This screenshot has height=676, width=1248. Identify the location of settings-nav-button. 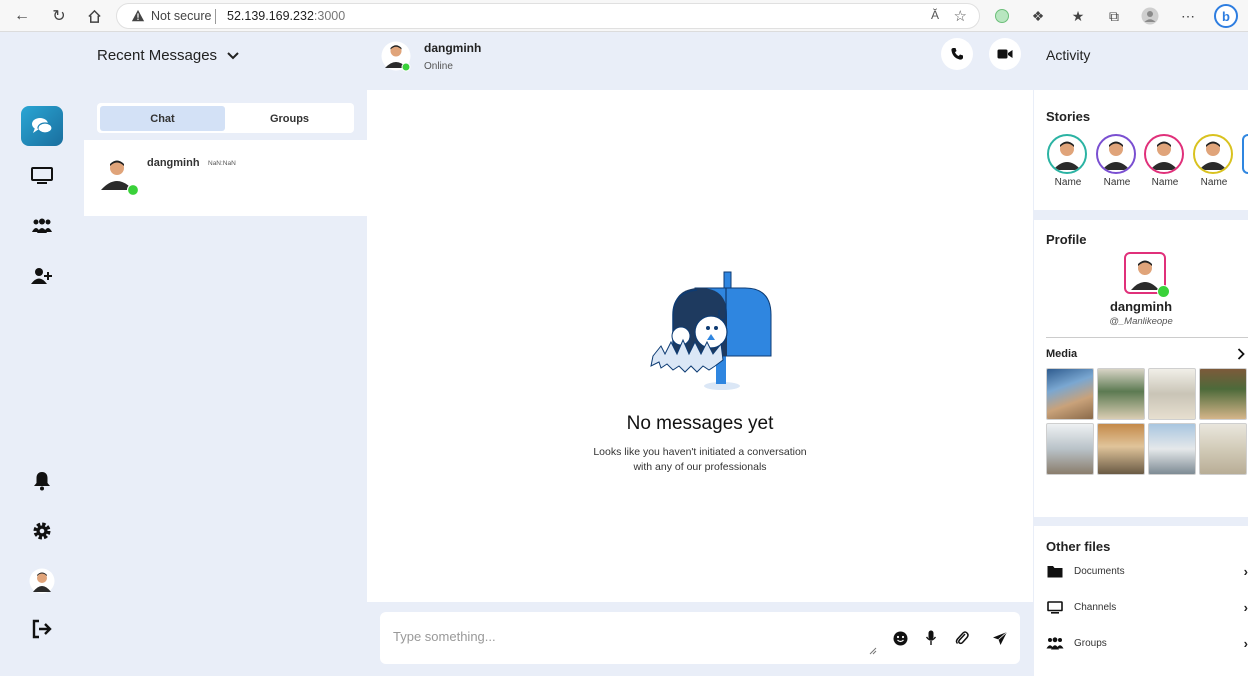
(42, 531).